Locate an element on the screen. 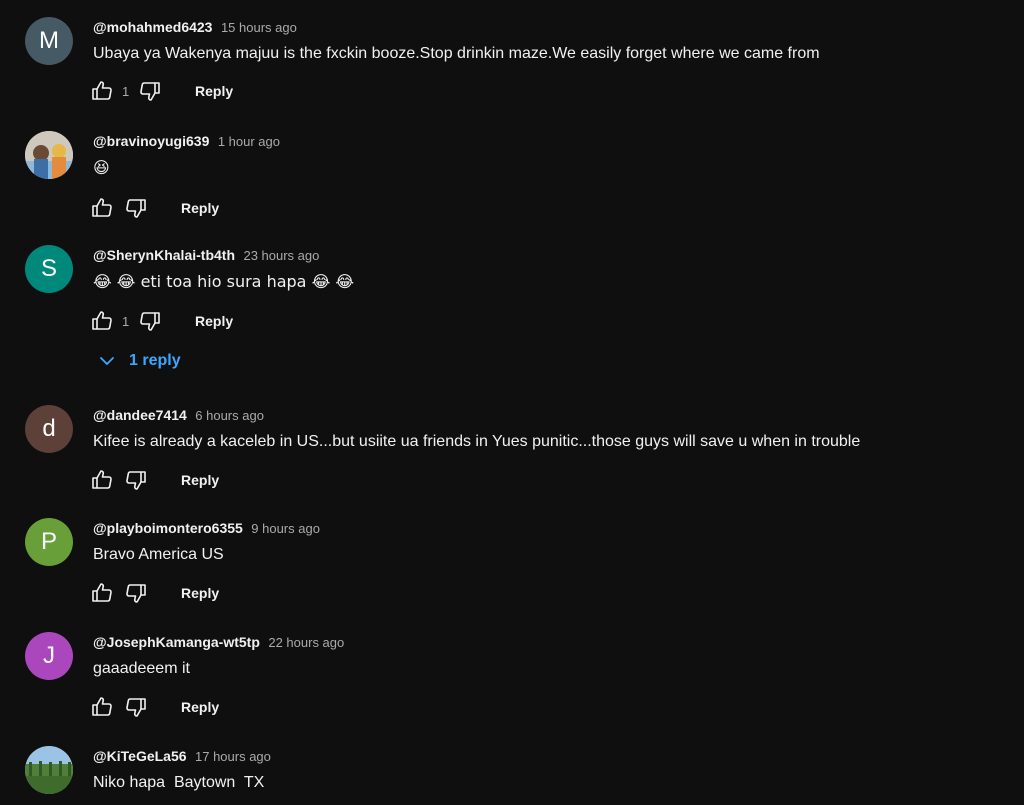  avatar: P is located at coordinates (49, 542).